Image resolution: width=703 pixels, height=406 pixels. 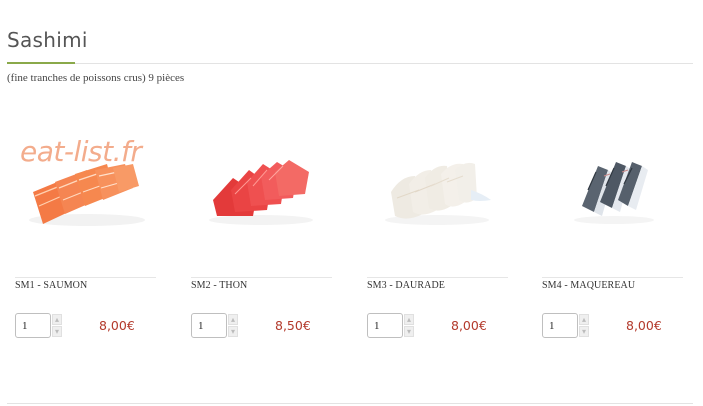 I want to click on mackerel-sashimi-image, so click(x=612, y=185).